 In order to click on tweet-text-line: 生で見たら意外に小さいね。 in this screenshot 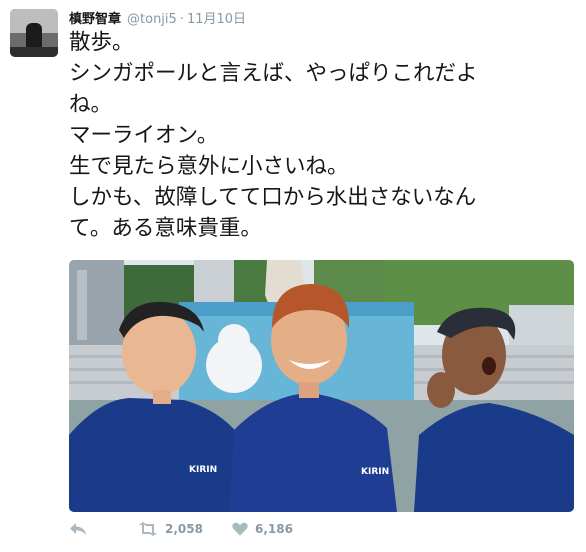, I will do `click(209, 166)`.